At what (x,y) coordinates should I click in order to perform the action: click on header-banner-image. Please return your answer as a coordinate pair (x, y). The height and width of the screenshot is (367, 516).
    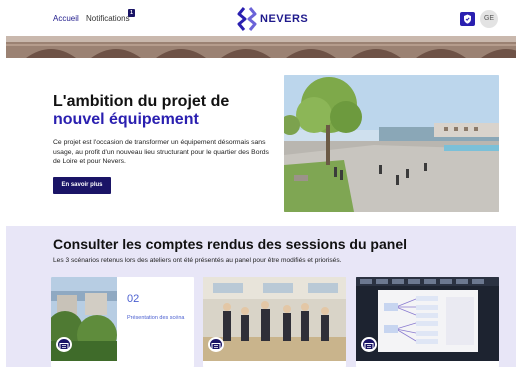
    Looking at the image, I should click on (261, 47).